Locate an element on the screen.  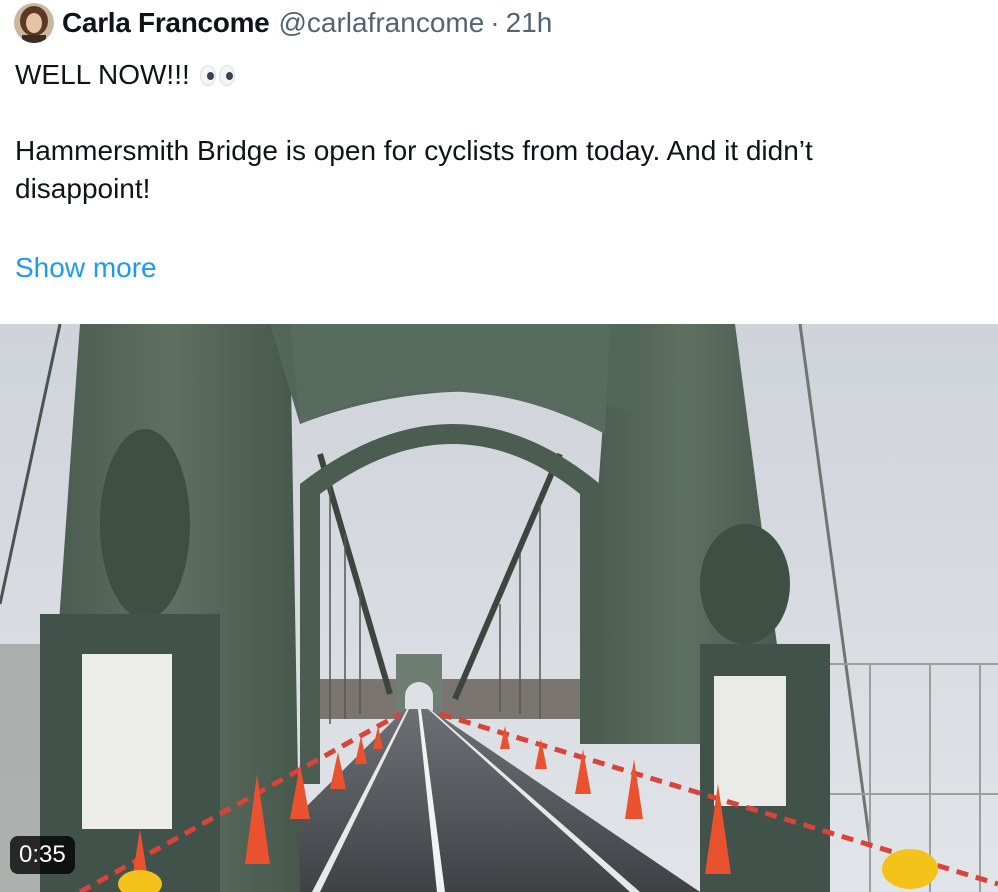
eyes-icon is located at coordinates (217, 75).